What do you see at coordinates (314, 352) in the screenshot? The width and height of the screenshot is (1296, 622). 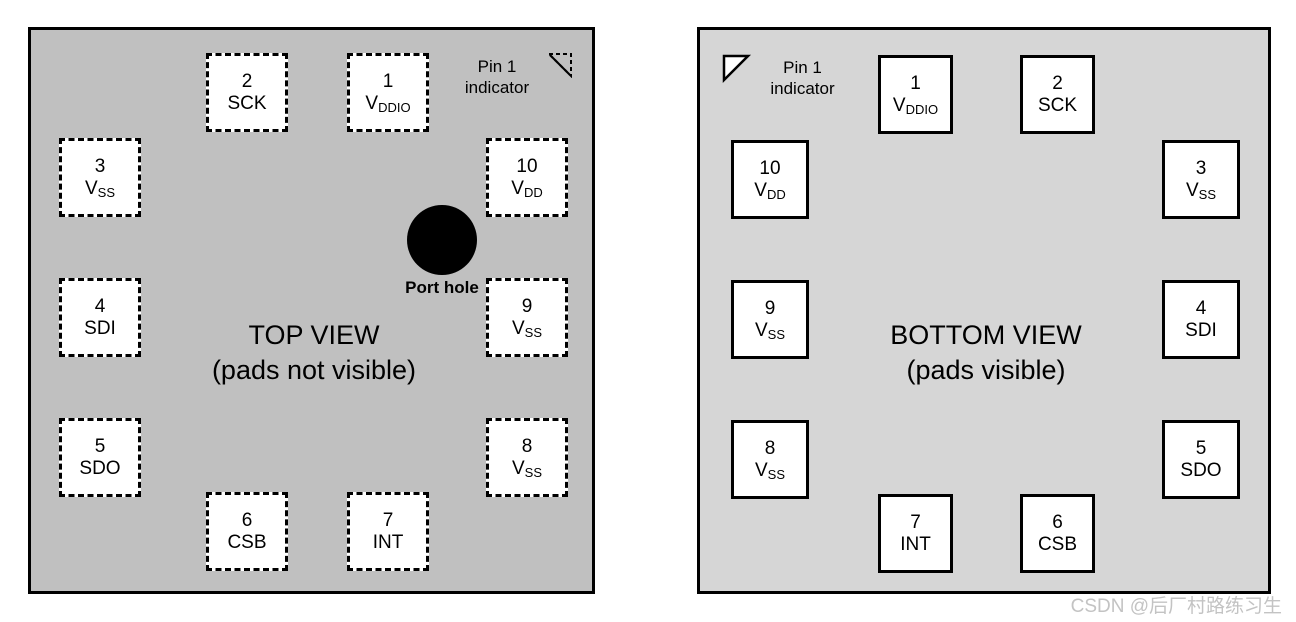 I see `top-view-title: TOP VIEW (pads not visible)` at bounding box center [314, 352].